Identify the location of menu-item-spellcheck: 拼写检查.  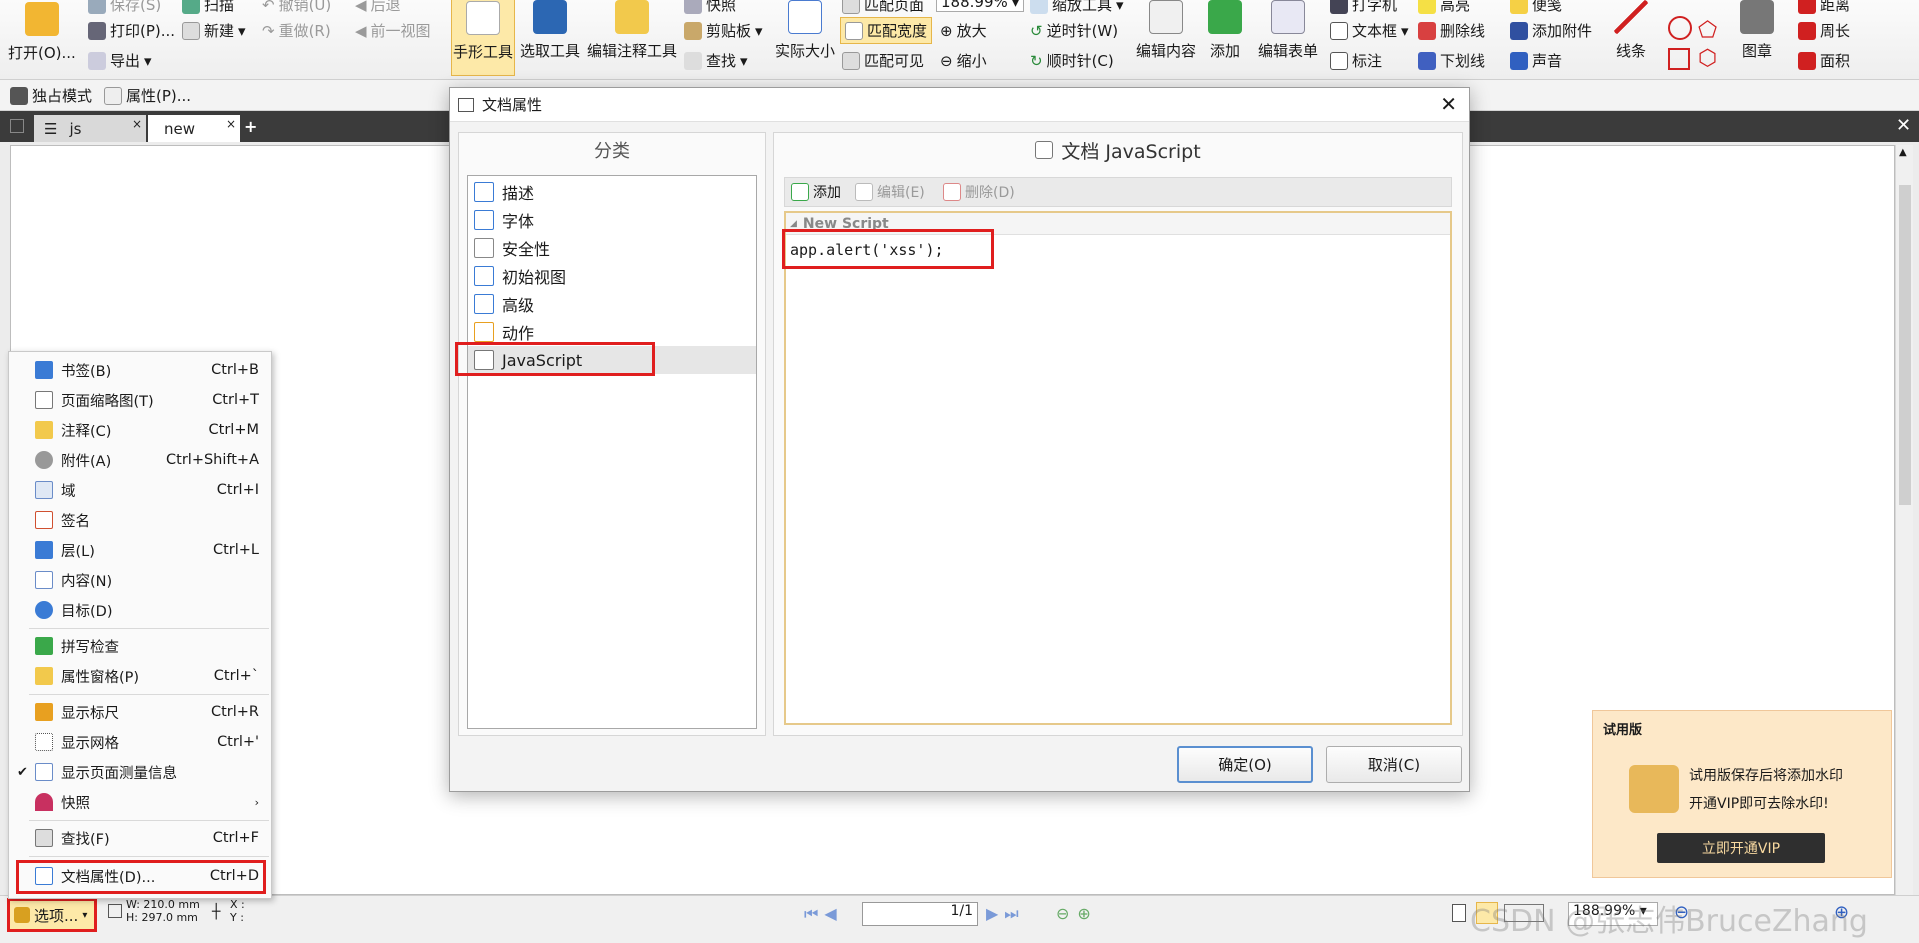
(140, 646).